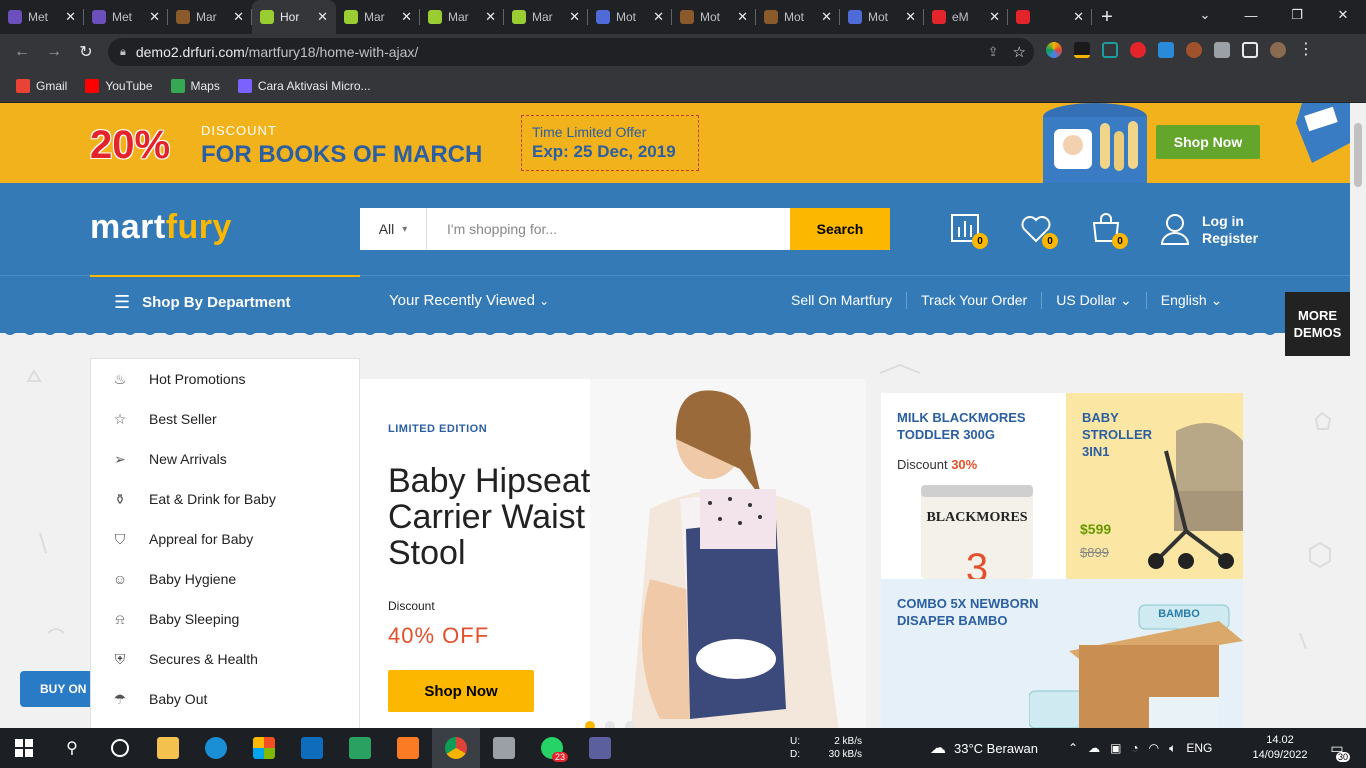 The image size is (1366, 768). What do you see at coordinates (1230, 238) in the screenshot?
I see `register-link: Register` at bounding box center [1230, 238].